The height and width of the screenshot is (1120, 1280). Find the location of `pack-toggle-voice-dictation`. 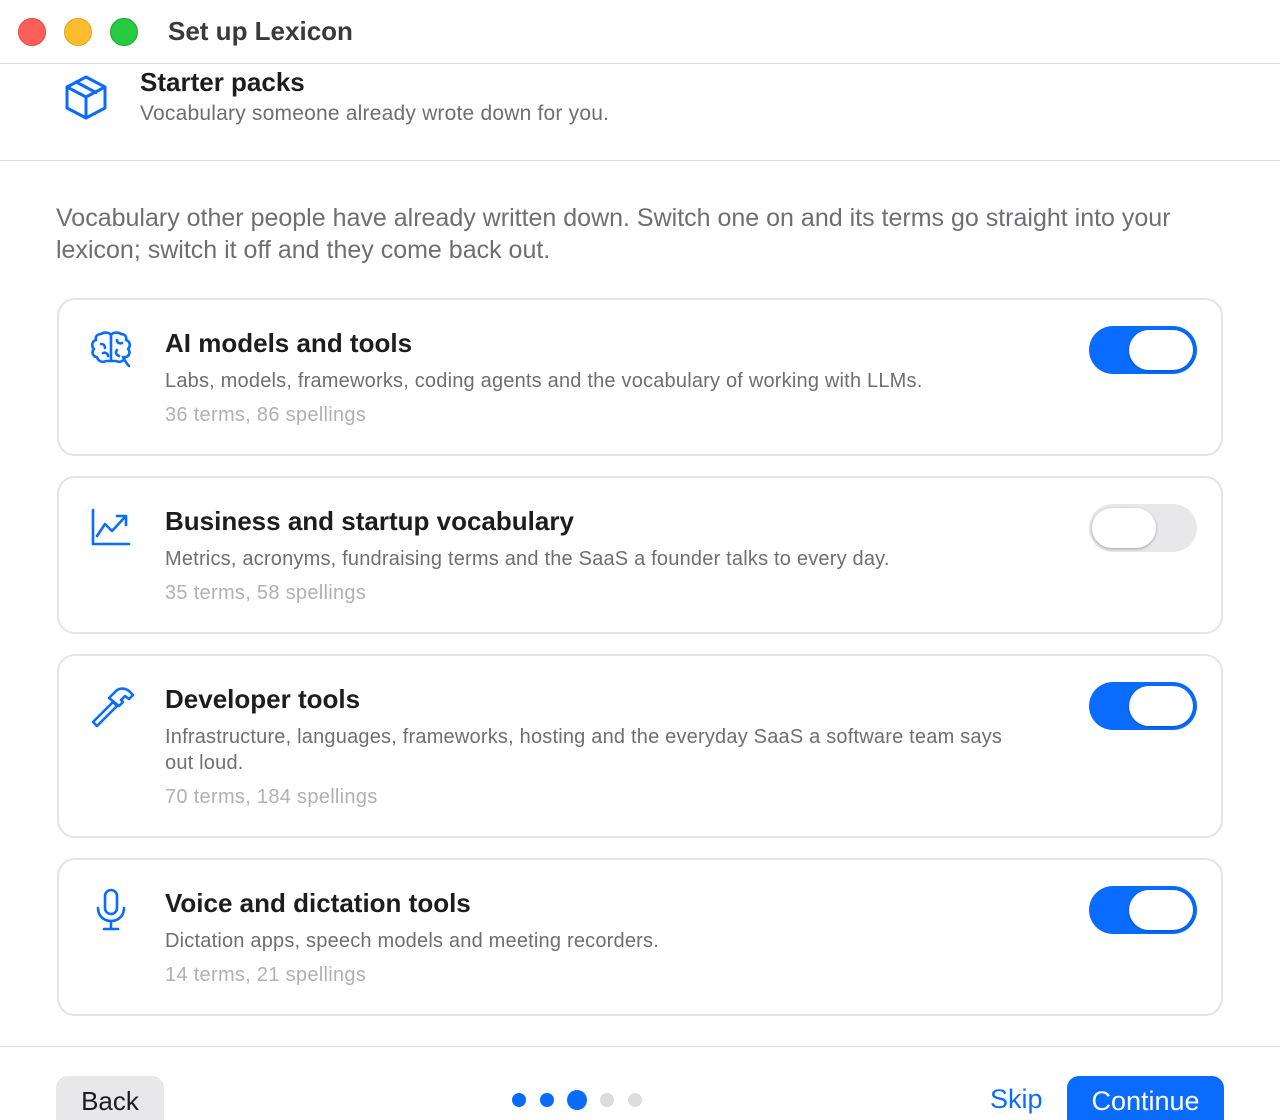

pack-toggle-voice-dictation is located at coordinates (1143, 910).